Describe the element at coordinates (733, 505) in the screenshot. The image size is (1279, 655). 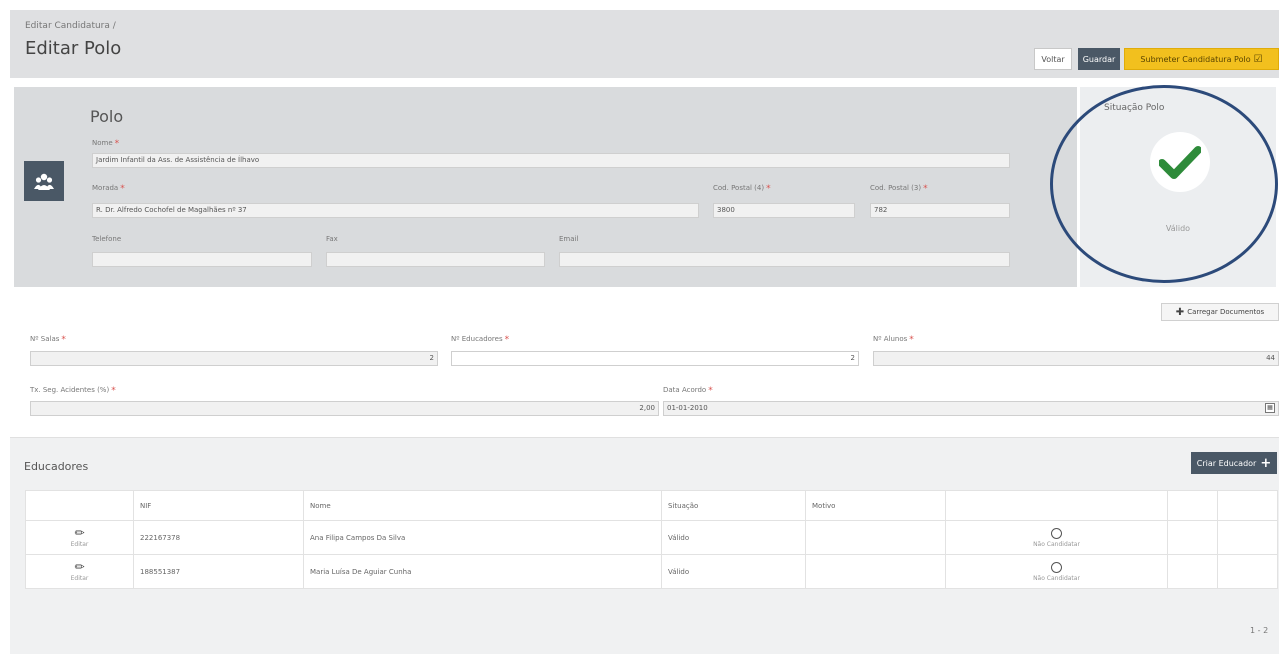
I see `col-situacao: Situação` at that location.